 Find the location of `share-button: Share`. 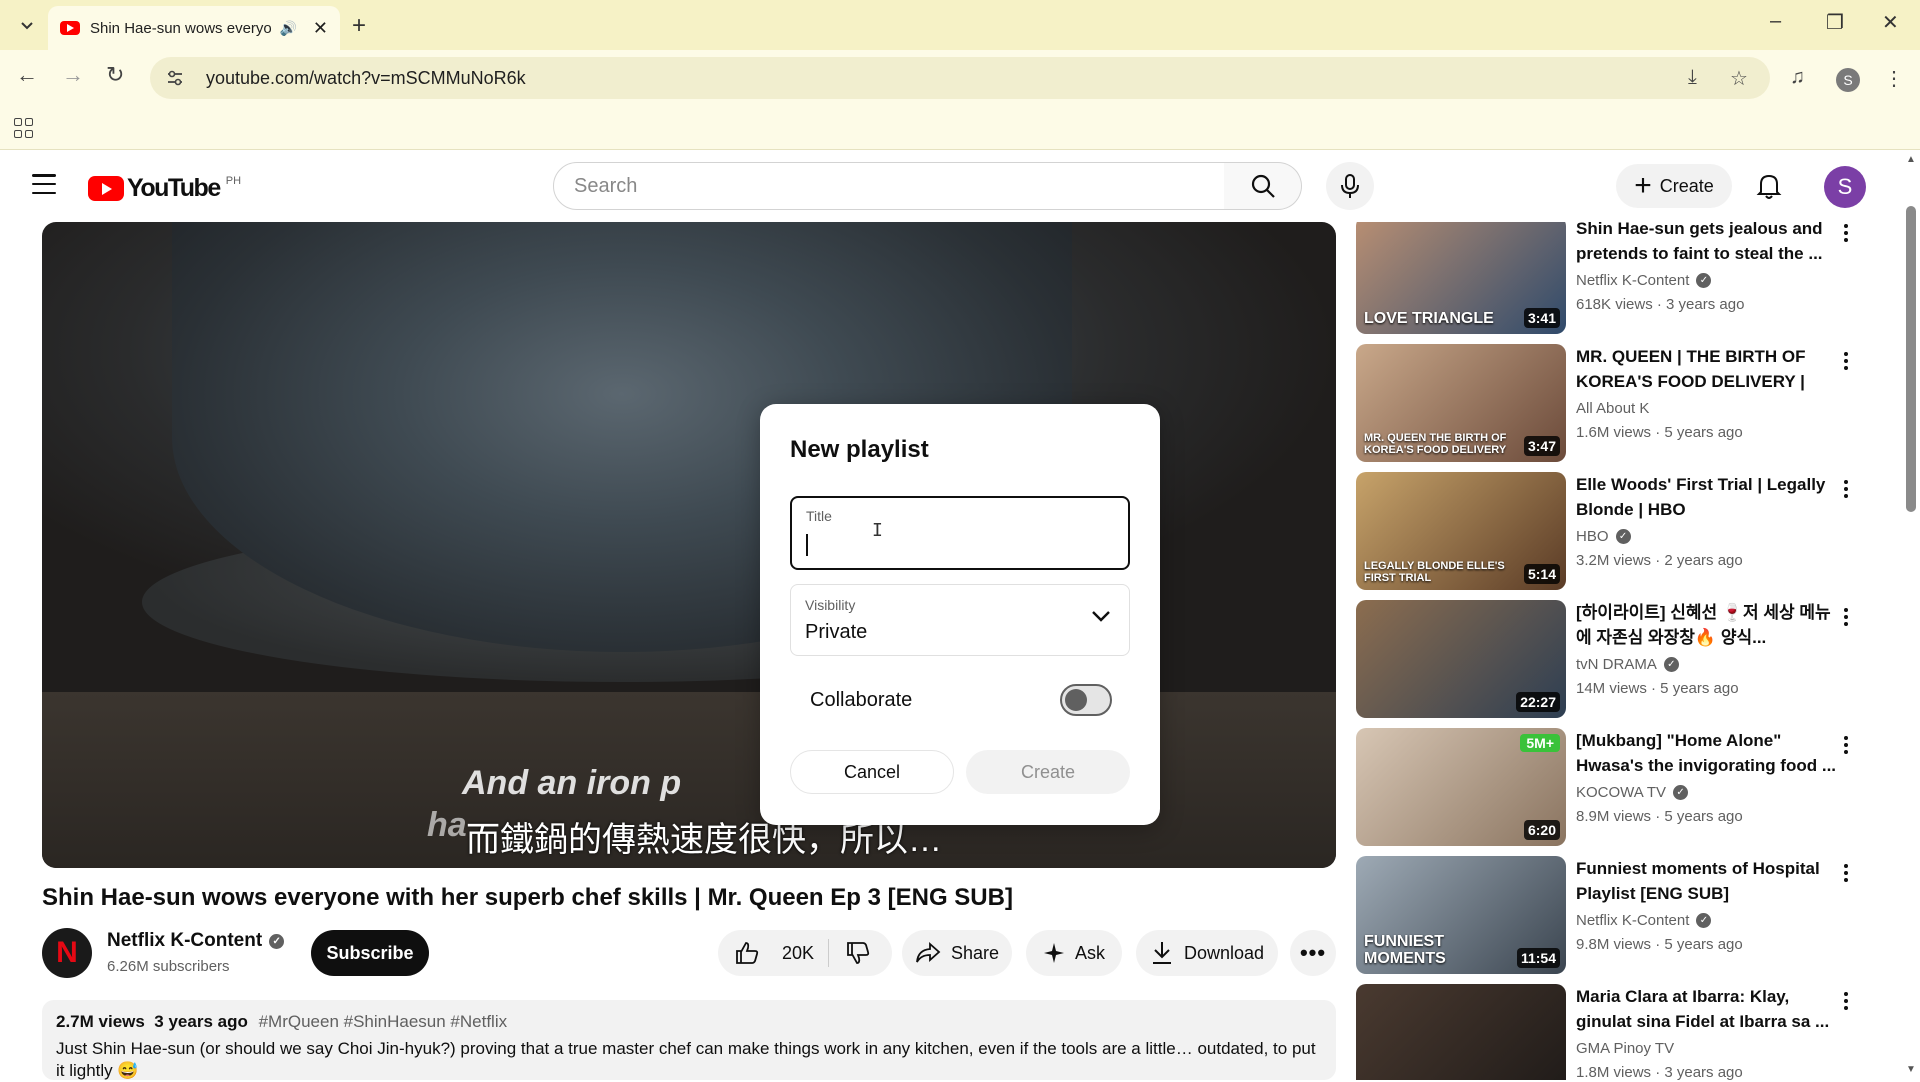

share-button: Share is located at coordinates (957, 953).